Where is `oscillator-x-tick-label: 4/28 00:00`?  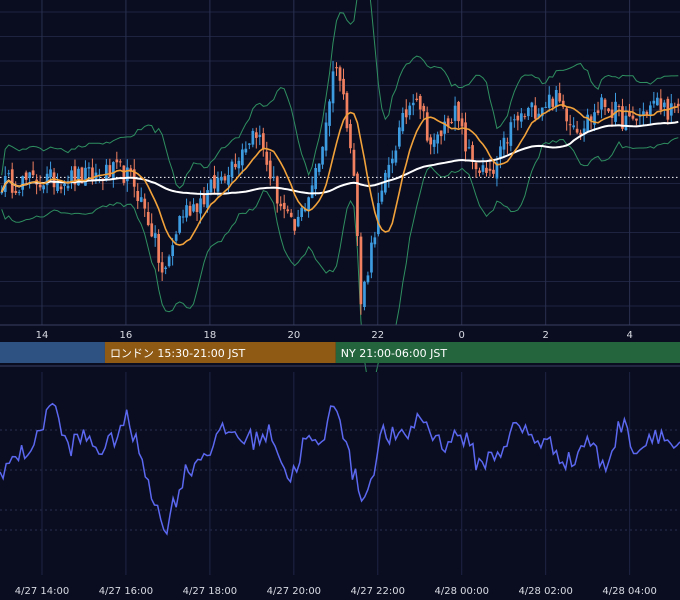
oscillator-x-tick-label: 4/28 00:00 is located at coordinates (462, 591).